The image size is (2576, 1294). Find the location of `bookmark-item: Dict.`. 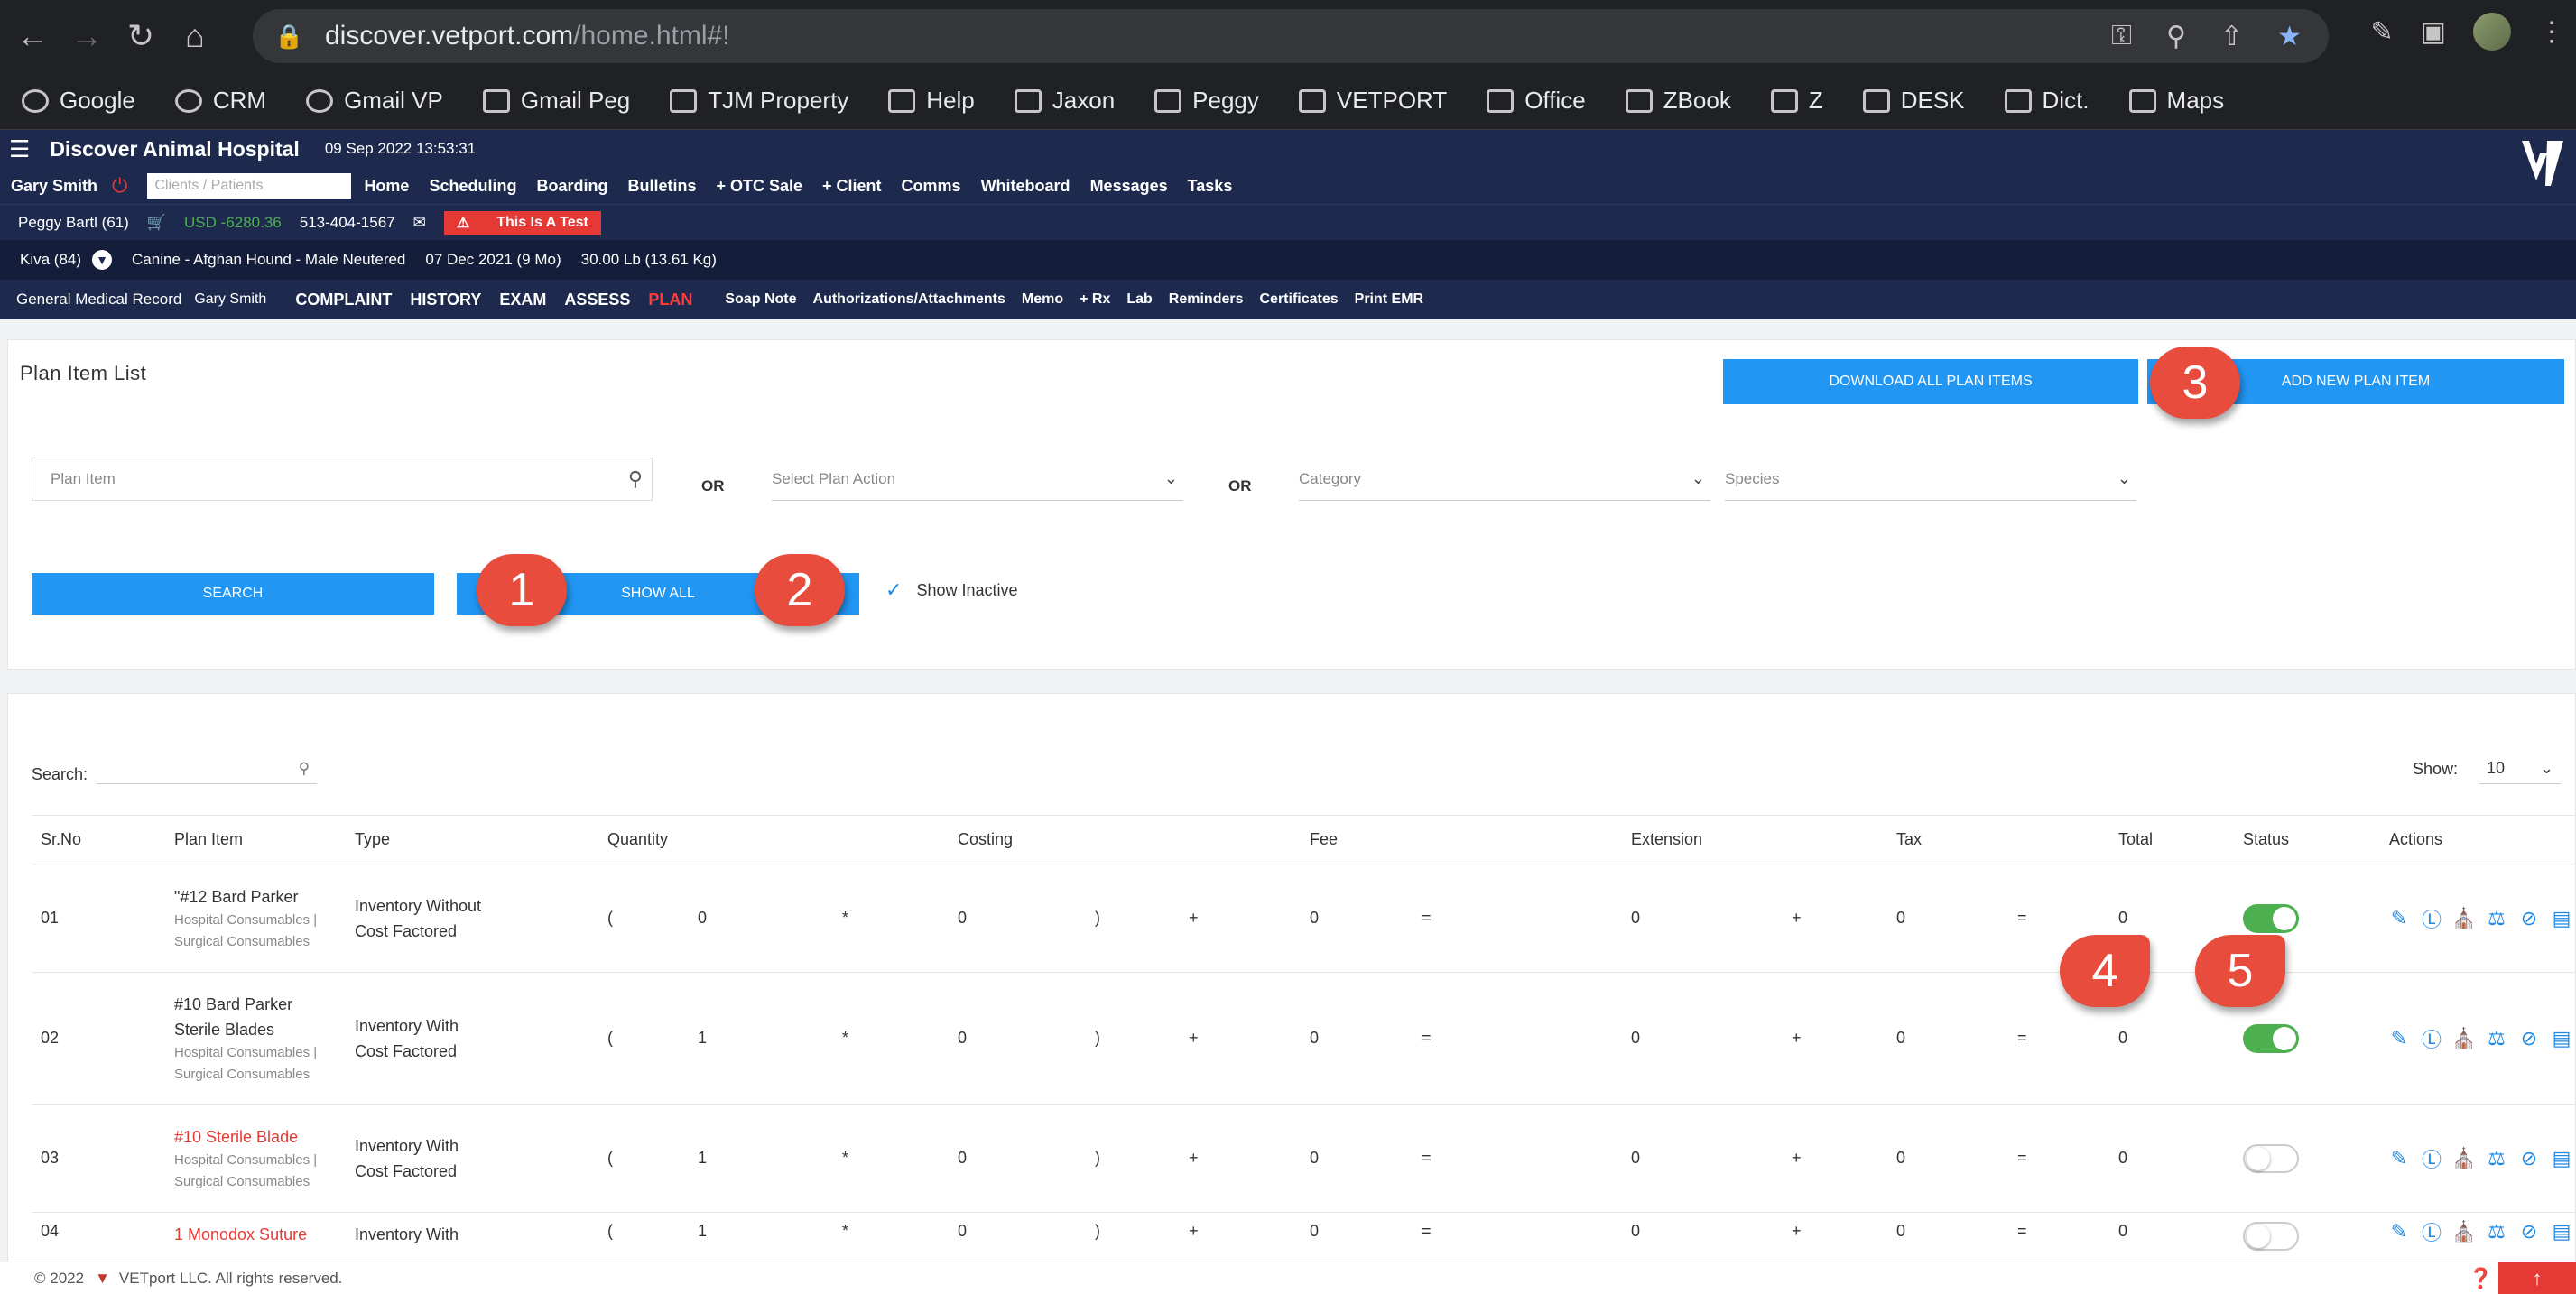

bookmark-item: Dict. is located at coordinates (2047, 101).